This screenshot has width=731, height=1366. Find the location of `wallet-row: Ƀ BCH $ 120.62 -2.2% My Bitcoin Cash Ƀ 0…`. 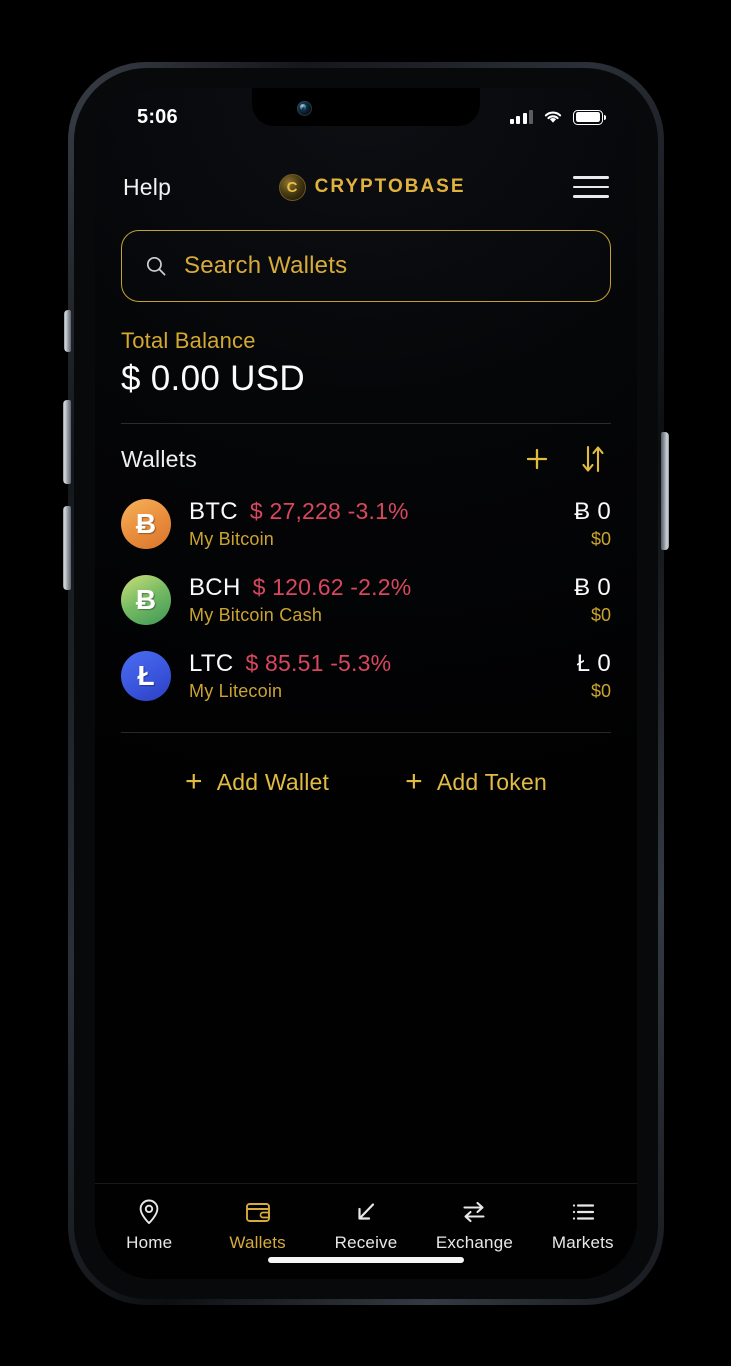

wallet-row: Ƀ BCH $ 120.62 -2.2% My Bitcoin Cash Ƀ 0… is located at coordinates (366, 600).